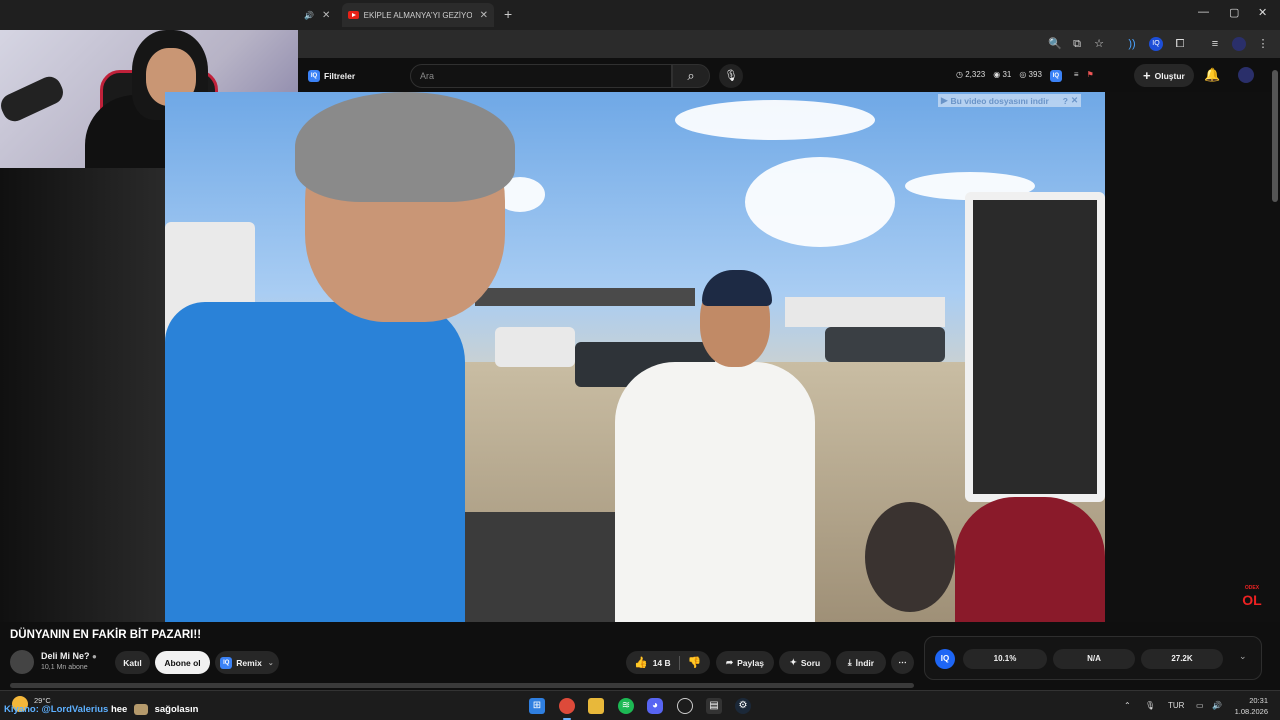 This screenshot has width=1280, height=720. What do you see at coordinates (1127, 705) in the screenshot?
I see `chevron-up-icon: ⌃` at bounding box center [1127, 705].